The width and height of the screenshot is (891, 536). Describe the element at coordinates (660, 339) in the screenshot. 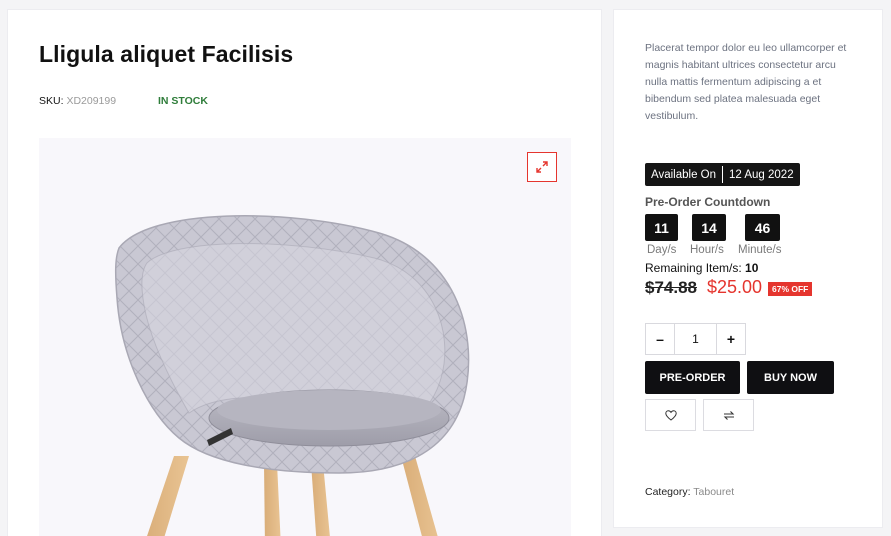

I see `quantity-decrease-button: –` at that location.